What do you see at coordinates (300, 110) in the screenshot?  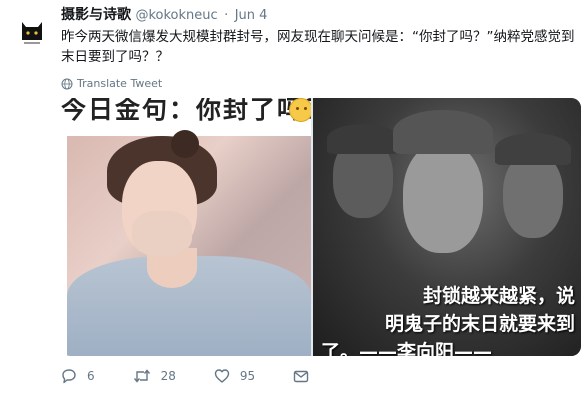 I see `smiling-emoji-icon` at bounding box center [300, 110].